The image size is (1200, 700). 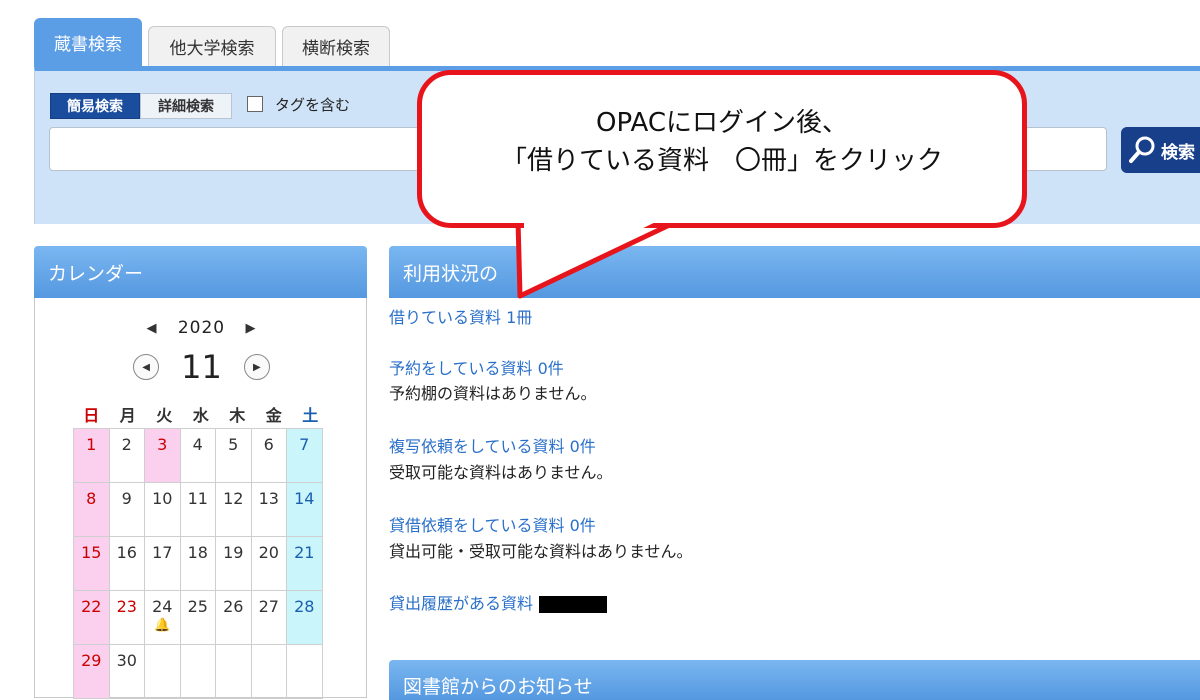 What do you see at coordinates (88, 42) in the screenshot?
I see `tab-holdings-search: 蔵書検索` at bounding box center [88, 42].